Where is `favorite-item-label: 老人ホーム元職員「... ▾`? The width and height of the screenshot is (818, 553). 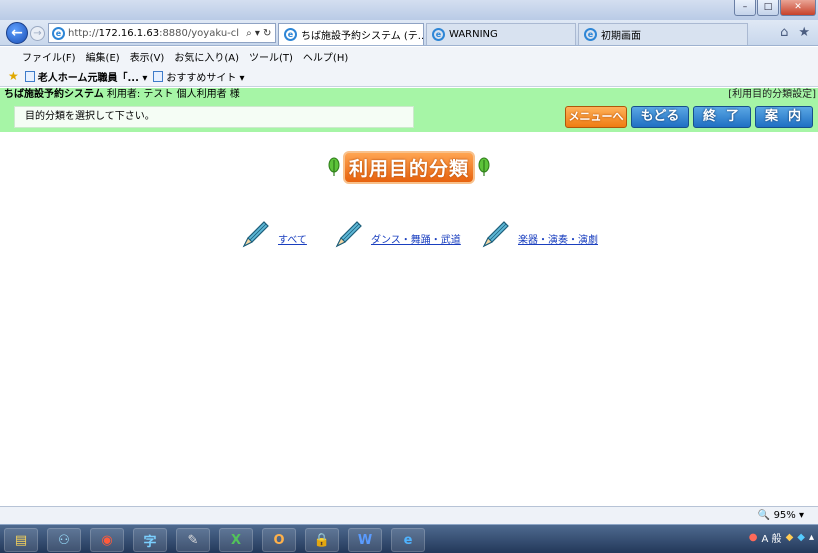
favorite-item-label: 老人ホーム元職員「... ▾ is located at coordinates (92, 78).